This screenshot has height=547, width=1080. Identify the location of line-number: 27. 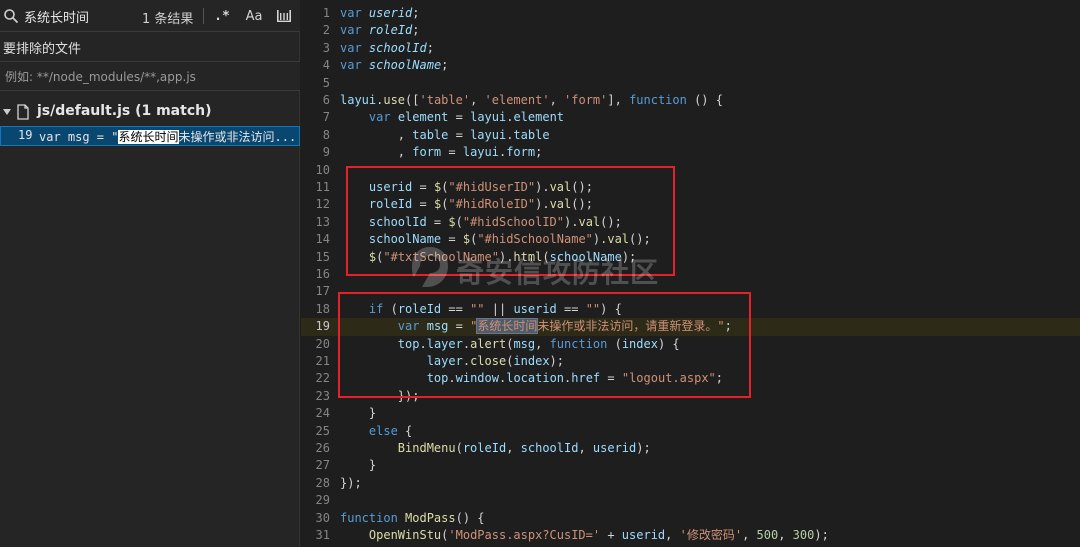
(322, 465).